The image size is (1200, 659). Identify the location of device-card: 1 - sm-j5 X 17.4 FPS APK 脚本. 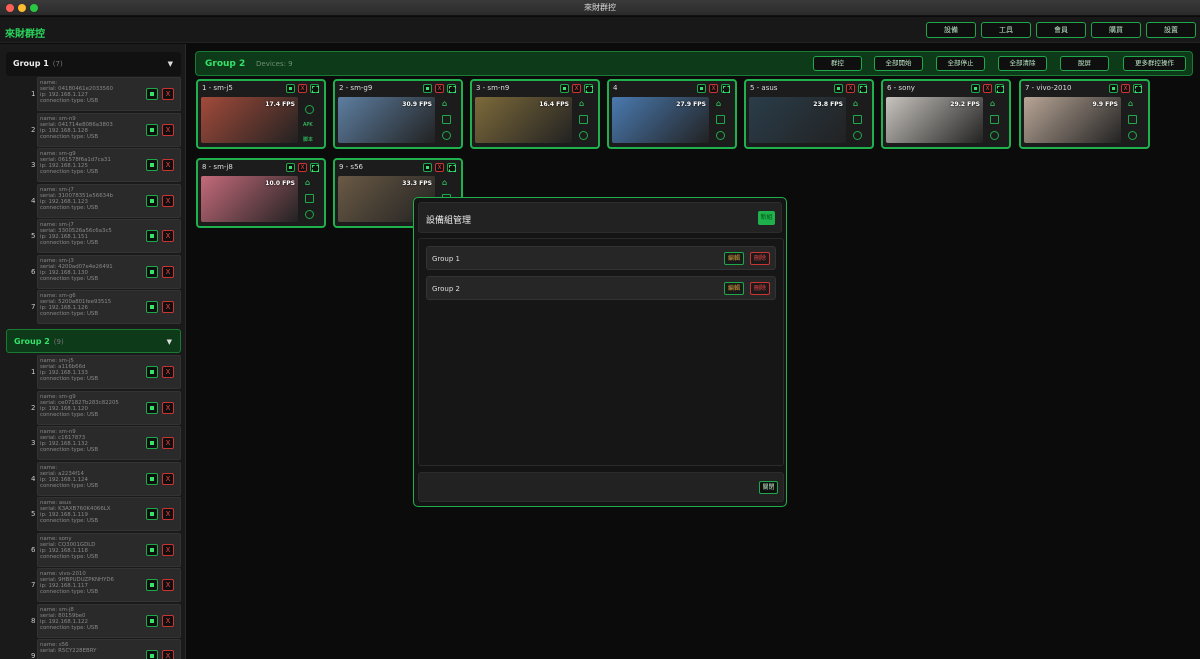
(261, 114).